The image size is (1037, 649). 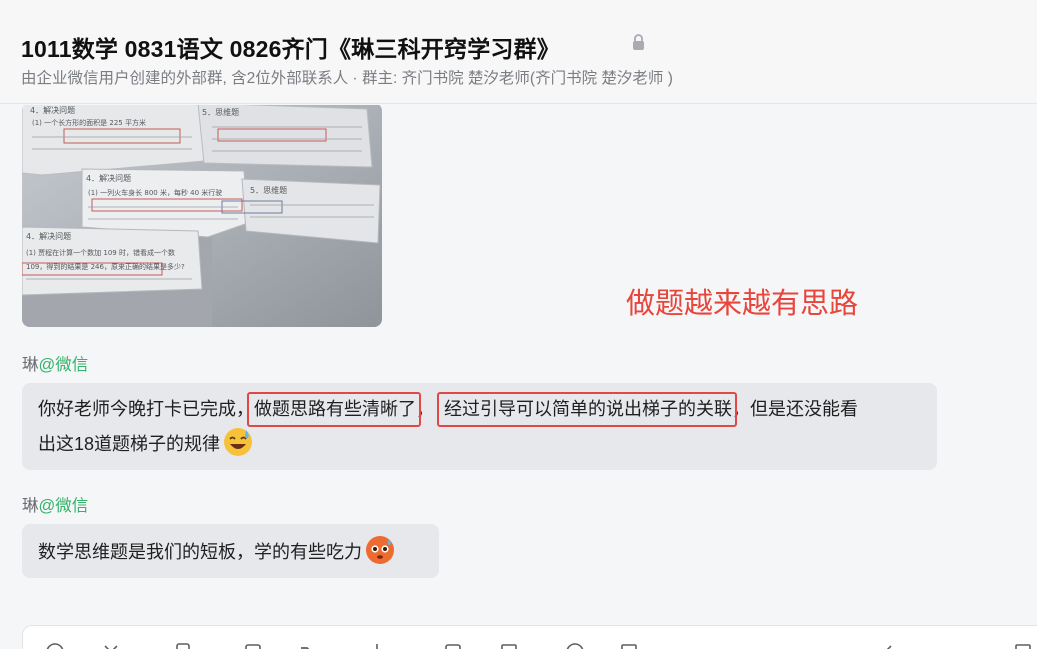 I want to click on scissors-icon, so click(x=111, y=645).